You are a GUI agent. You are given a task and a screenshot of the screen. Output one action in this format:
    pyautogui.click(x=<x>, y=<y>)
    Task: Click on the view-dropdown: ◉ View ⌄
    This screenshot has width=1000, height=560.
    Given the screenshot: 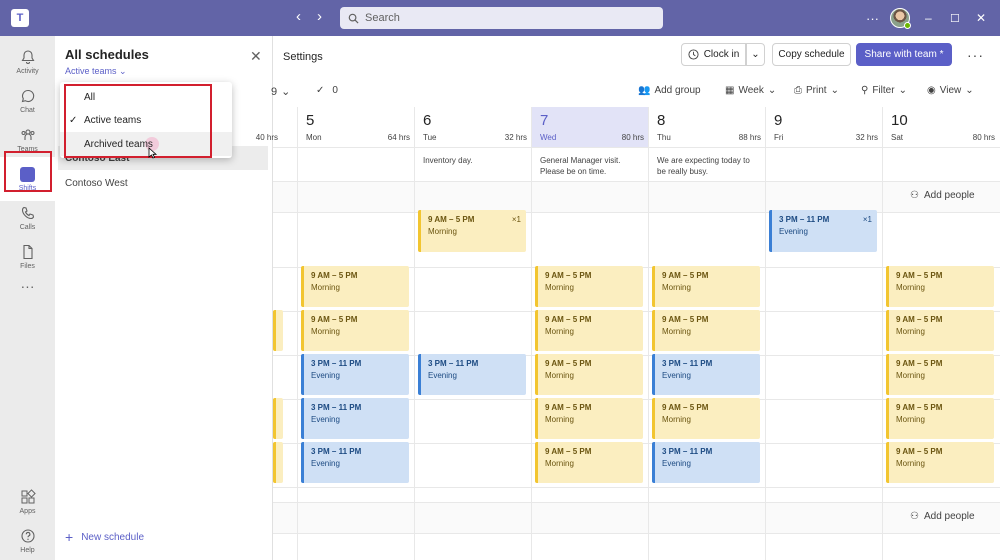 What is the action you would take?
    pyautogui.click(x=950, y=90)
    